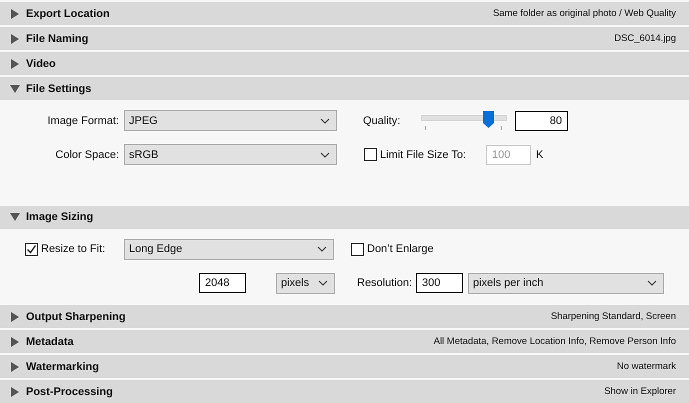 This screenshot has height=403, width=689. What do you see at coordinates (344, 63) in the screenshot?
I see `section-header: Video` at bounding box center [344, 63].